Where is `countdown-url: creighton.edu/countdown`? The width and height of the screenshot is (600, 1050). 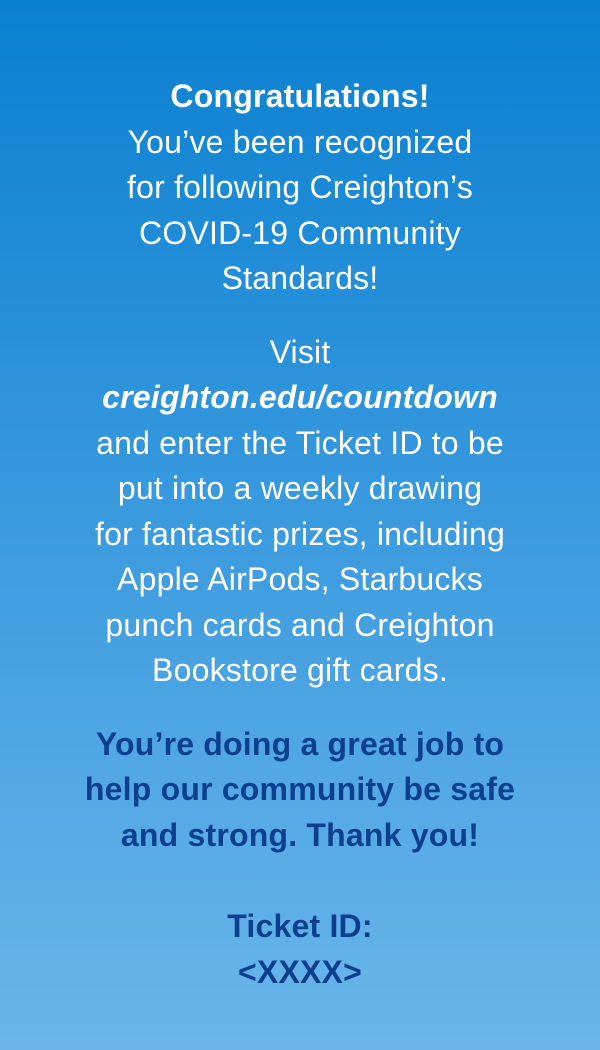
countdown-url: creighton.edu/countdown is located at coordinates (300, 397).